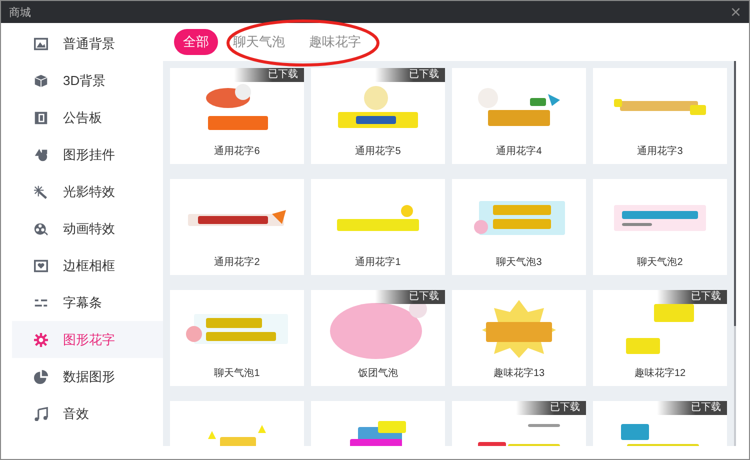 Image resolution: width=750 pixels, height=460 pixels. Describe the element at coordinates (660, 116) in the screenshot. I see `sticker-card: 通用花字3` at that location.